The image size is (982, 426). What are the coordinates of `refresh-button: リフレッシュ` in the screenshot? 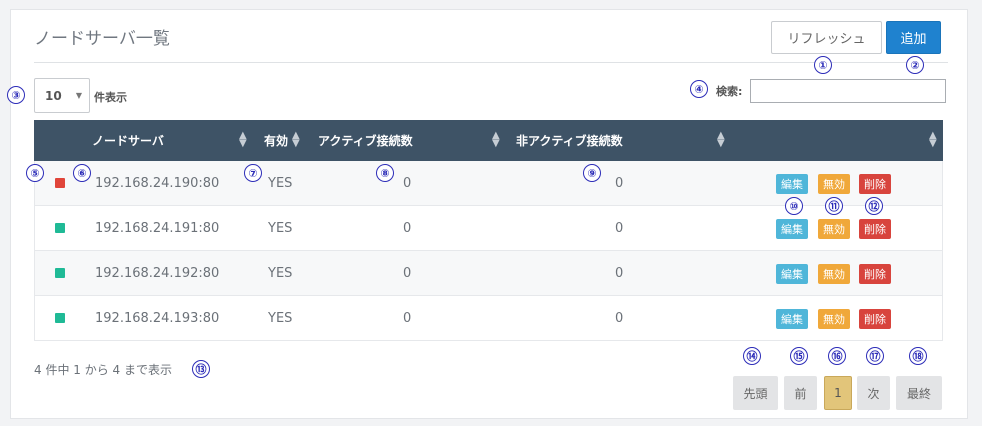 It's located at (826, 37).